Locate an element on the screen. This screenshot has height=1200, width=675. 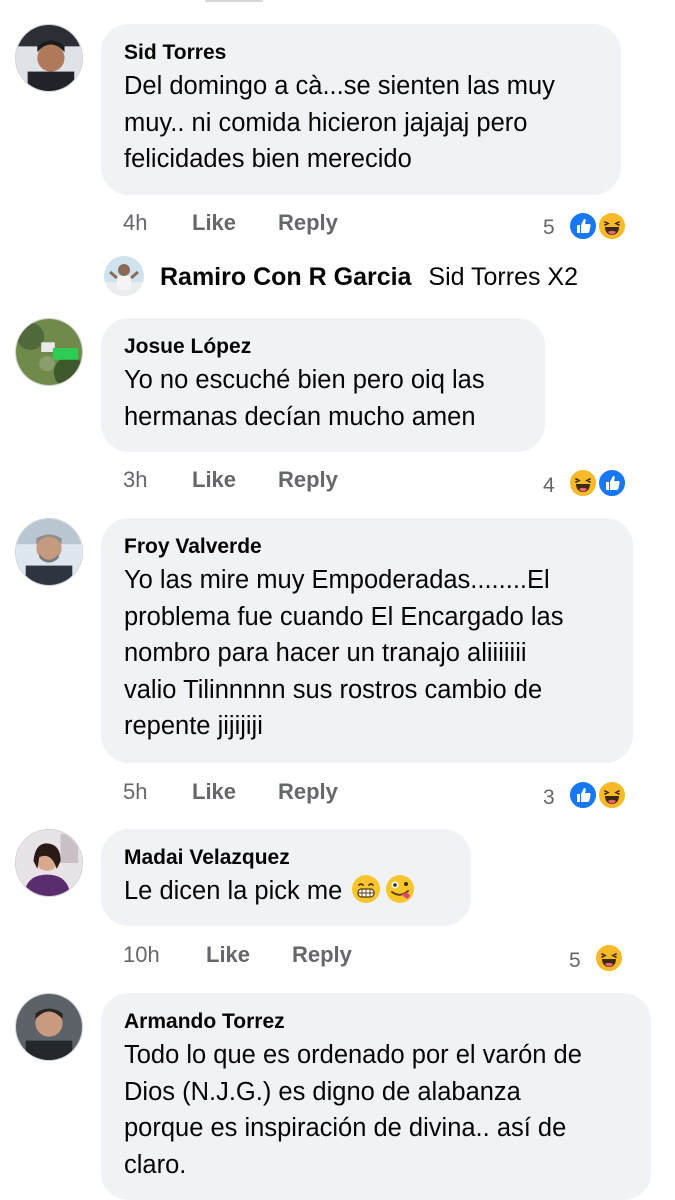
reply-author: Ramiro Con R Garcia is located at coordinates (285, 277).